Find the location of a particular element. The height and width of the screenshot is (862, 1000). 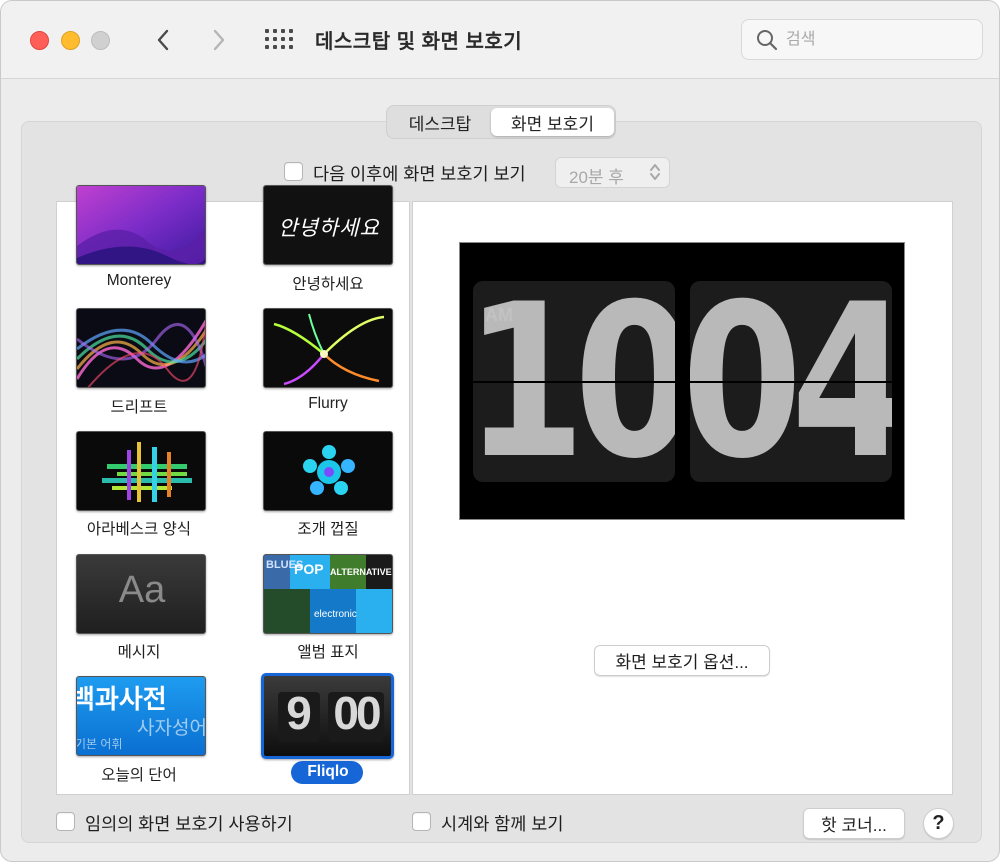

screensaver-label: 드리프트 is located at coordinates (139, 407).